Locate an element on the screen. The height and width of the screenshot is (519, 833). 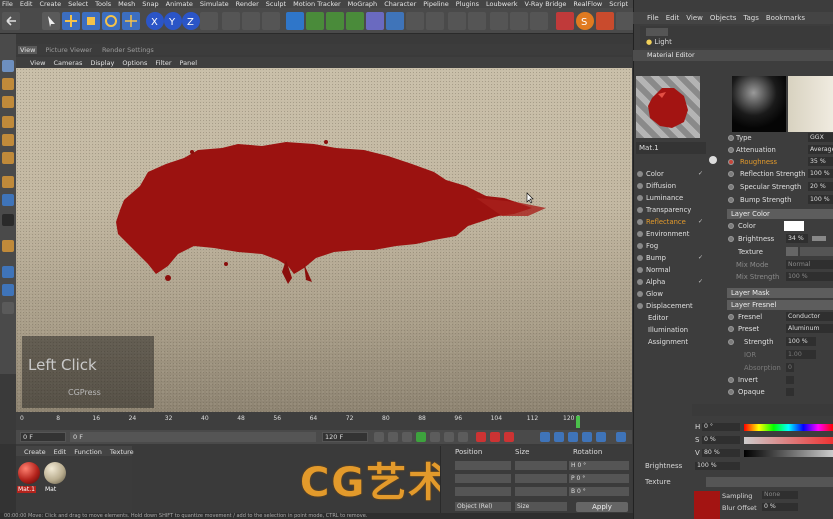
workplane-grid-icon is located at coordinates (8, 308).